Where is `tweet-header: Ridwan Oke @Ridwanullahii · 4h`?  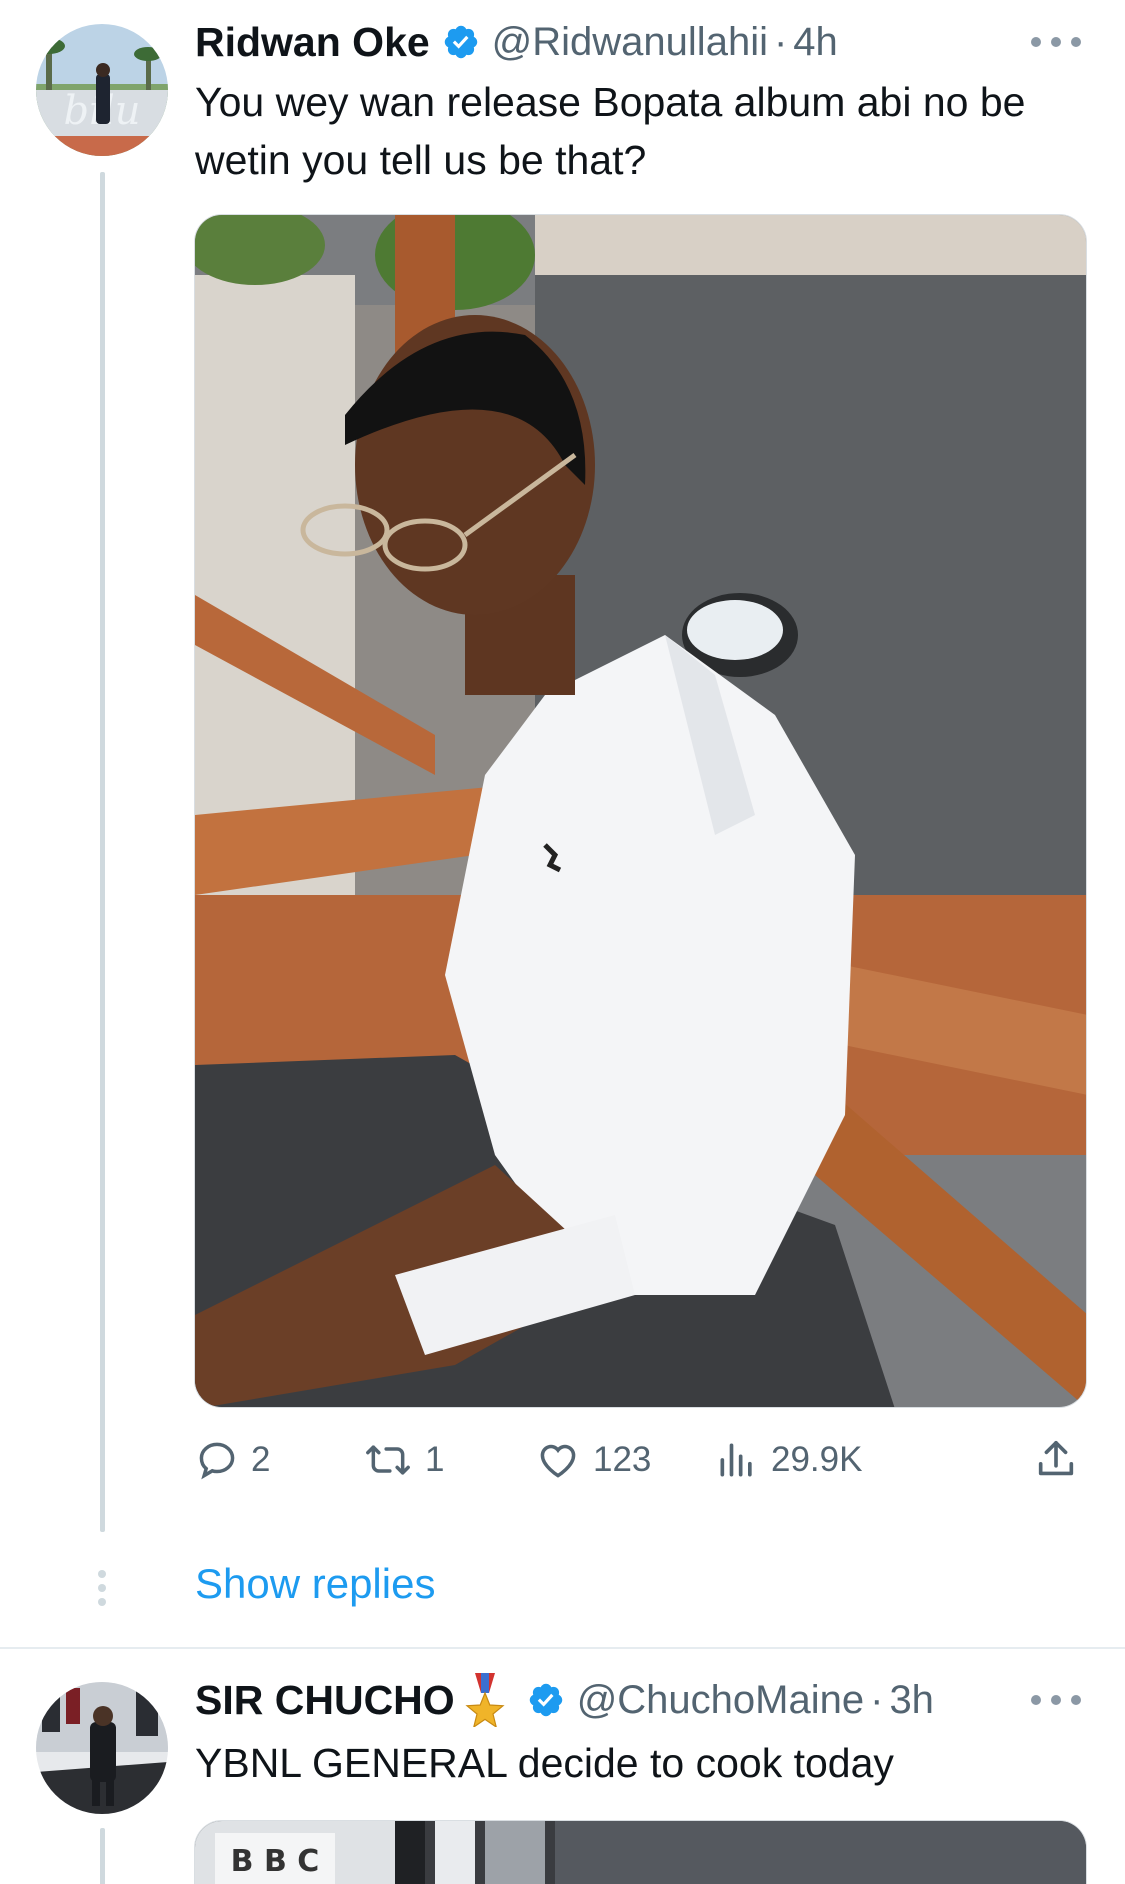 tweet-header: Ridwan Oke @Ridwanullahii · 4h is located at coordinates (516, 42).